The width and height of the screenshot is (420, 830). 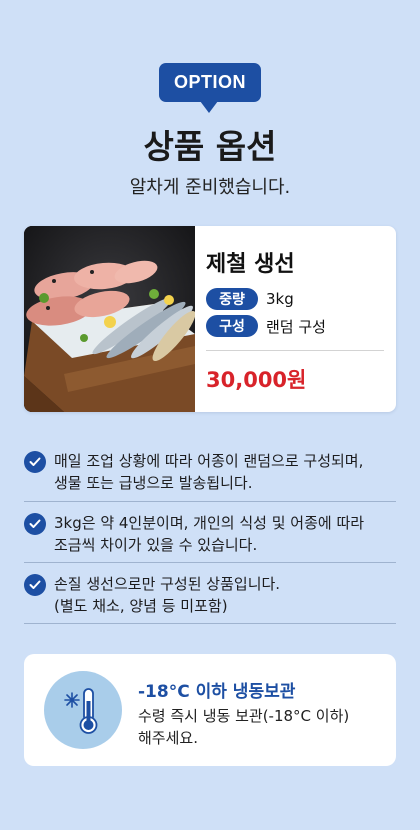 I want to click on spec-value: 랜덤 구성, so click(x=296, y=326).